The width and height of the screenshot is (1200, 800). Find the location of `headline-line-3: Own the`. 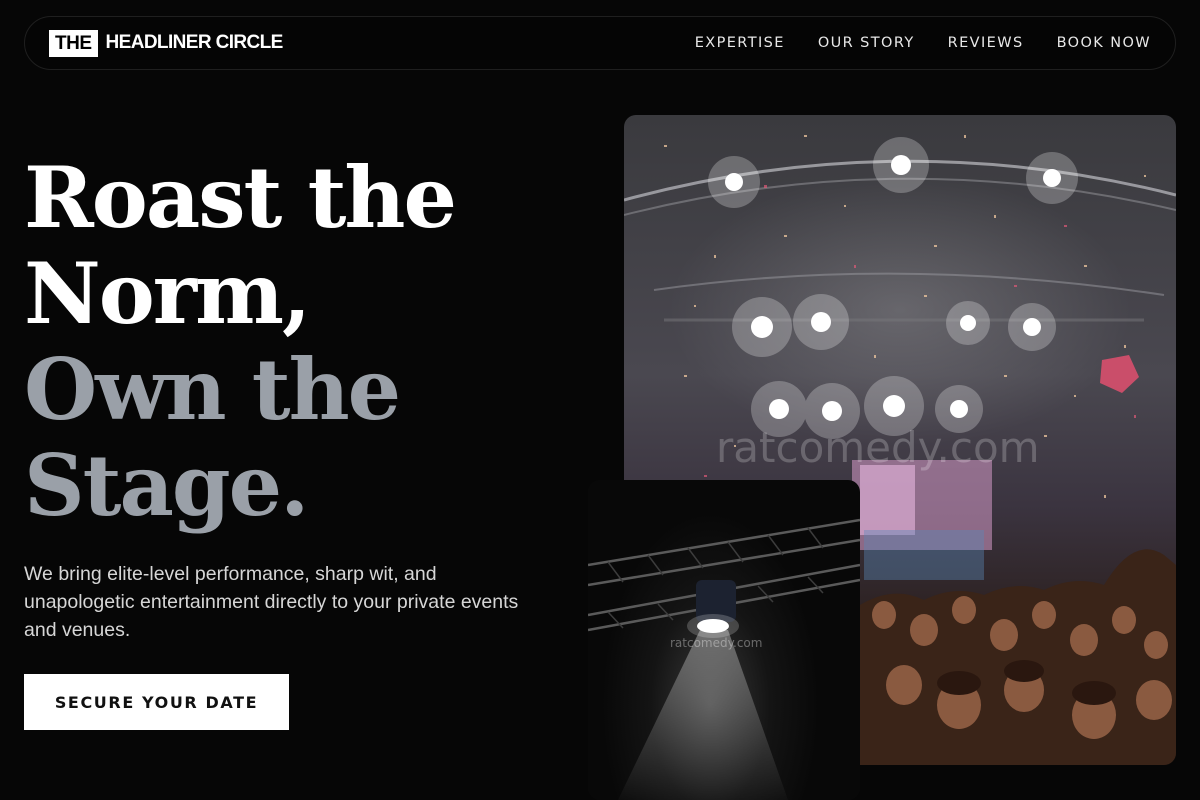

headline-line-3: Own the is located at coordinates (212, 389).